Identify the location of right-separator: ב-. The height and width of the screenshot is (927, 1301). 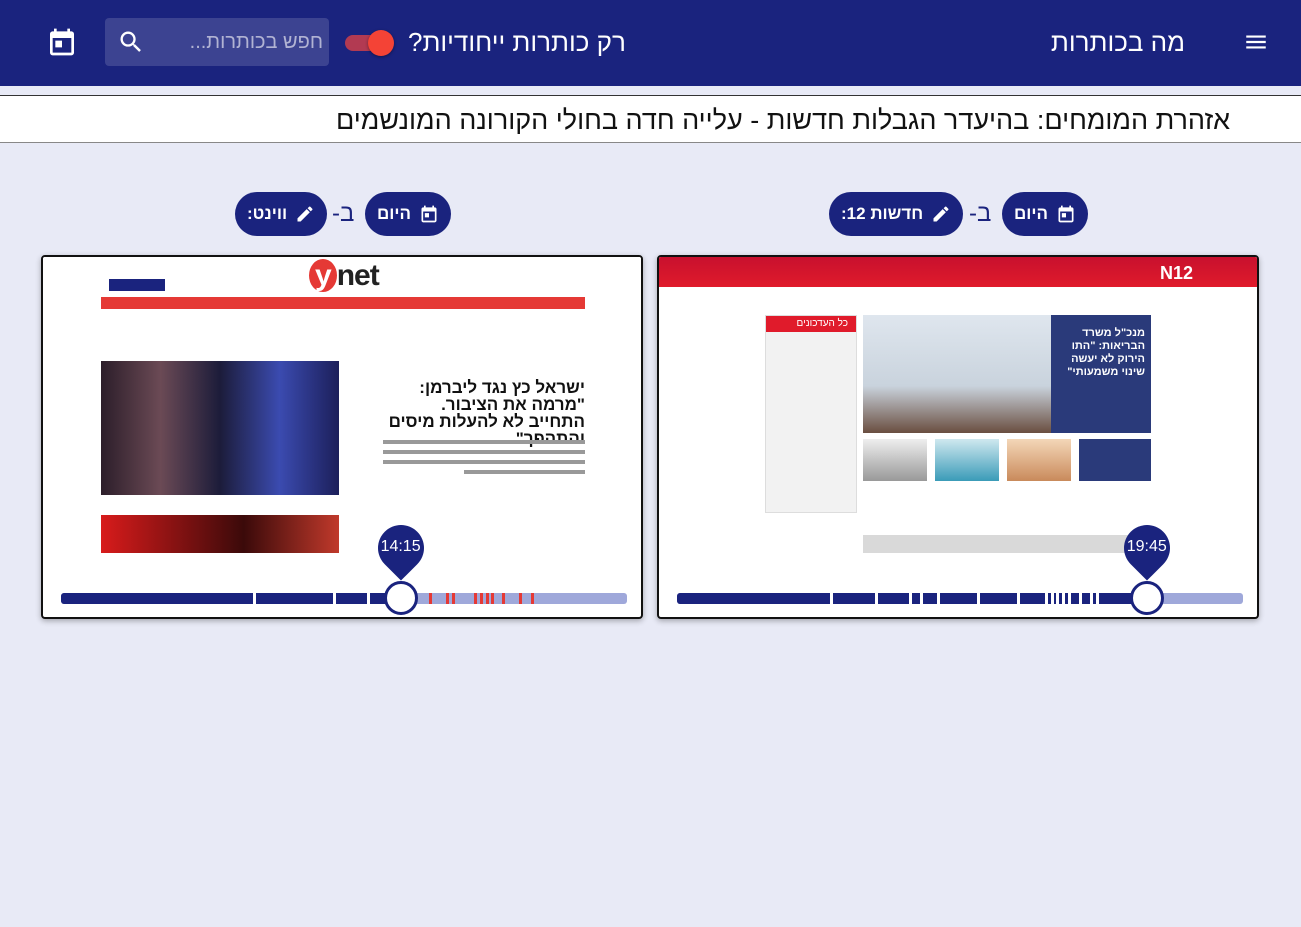
(343, 213).